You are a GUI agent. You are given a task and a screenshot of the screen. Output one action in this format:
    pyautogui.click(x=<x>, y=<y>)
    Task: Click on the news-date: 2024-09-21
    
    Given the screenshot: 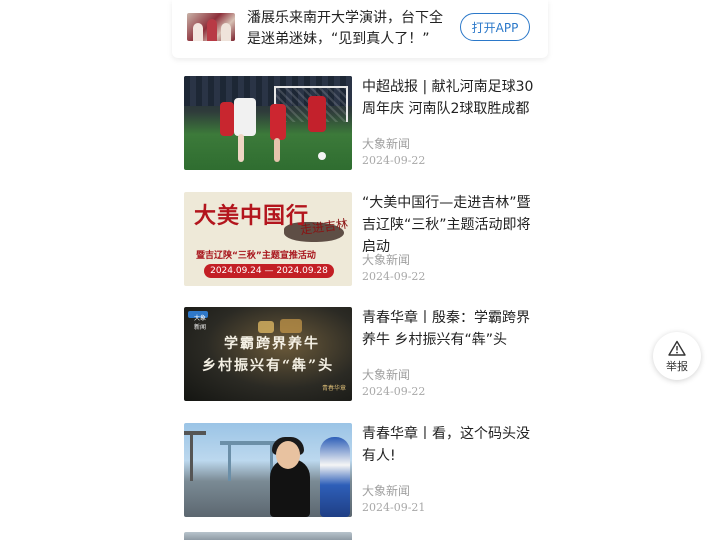 What is the action you would take?
    pyautogui.click(x=394, y=507)
    